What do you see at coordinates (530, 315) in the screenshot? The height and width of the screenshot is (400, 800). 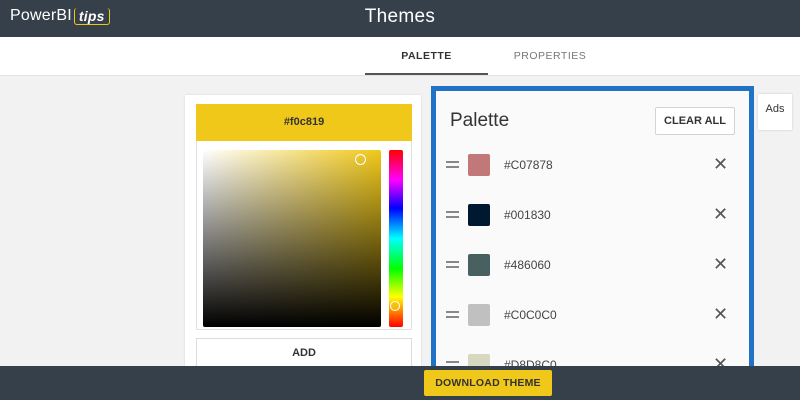 I see `color-hex-label: #C0C0C0` at bounding box center [530, 315].